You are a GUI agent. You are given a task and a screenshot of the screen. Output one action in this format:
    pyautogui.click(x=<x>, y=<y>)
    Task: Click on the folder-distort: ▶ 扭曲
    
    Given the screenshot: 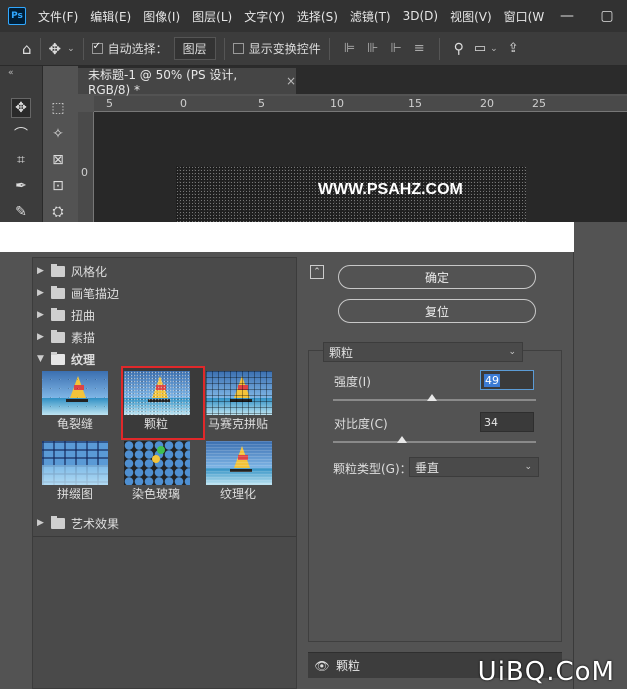 What is the action you would take?
    pyautogui.click(x=66, y=315)
    